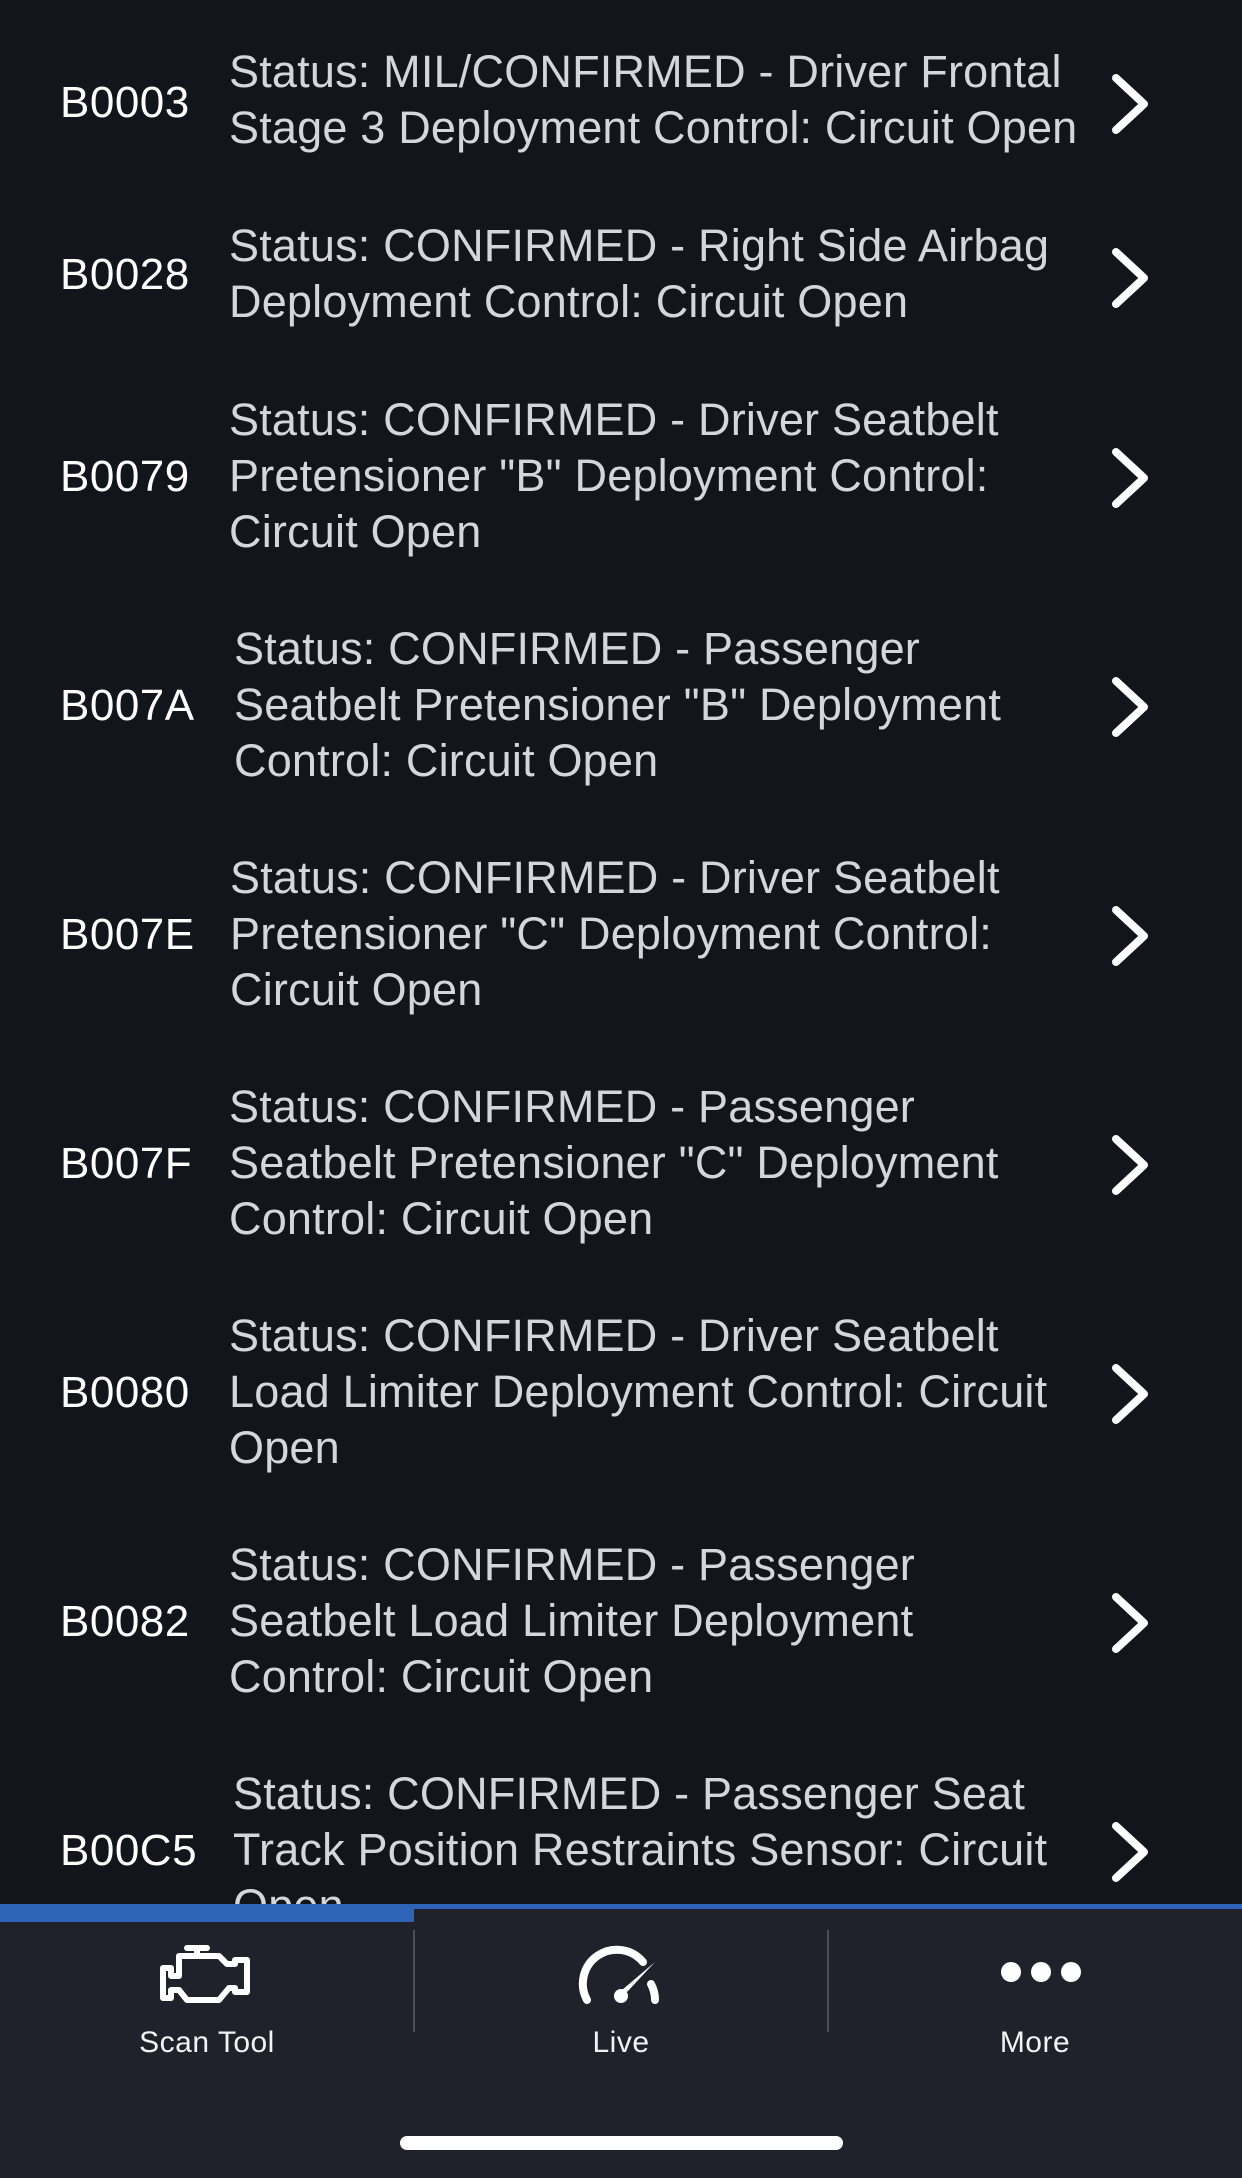 The image size is (1242, 2178). Describe the element at coordinates (127, 705) in the screenshot. I see `dtc-code: B007A` at that location.